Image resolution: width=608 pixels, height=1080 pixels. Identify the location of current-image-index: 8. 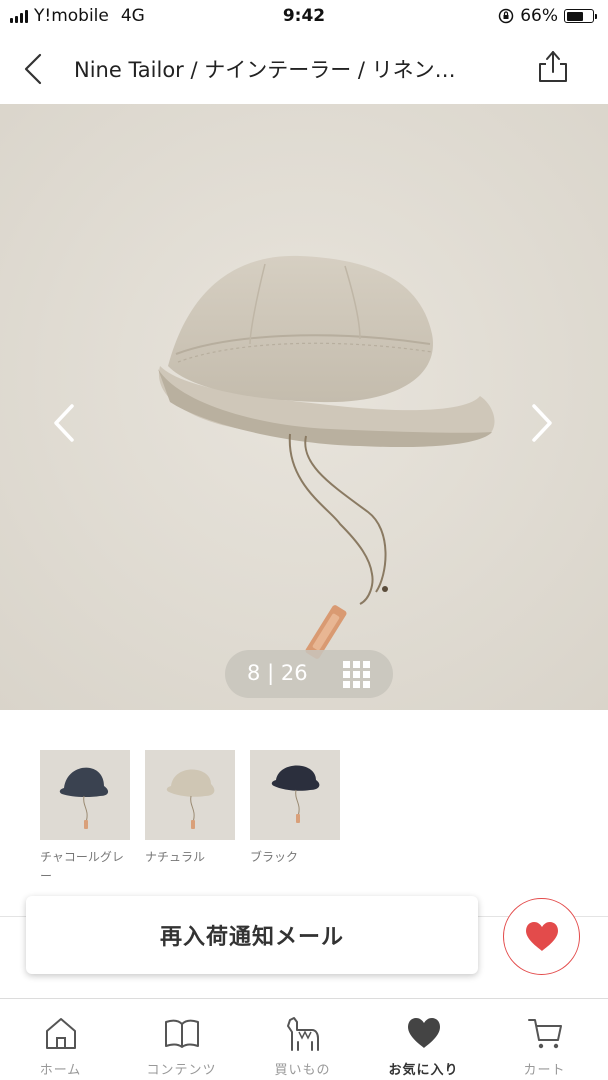
(254, 673).